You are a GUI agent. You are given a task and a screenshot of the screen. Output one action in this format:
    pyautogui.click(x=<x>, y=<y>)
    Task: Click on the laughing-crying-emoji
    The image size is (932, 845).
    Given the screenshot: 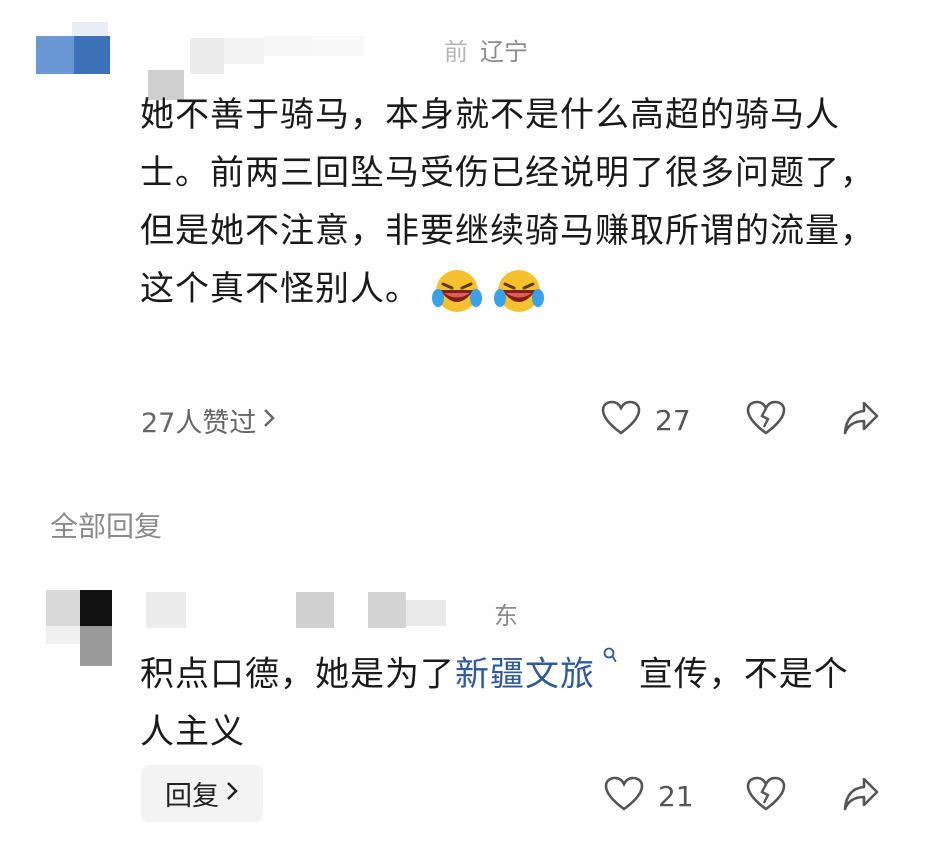 What is the action you would take?
    pyautogui.click(x=456, y=291)
    